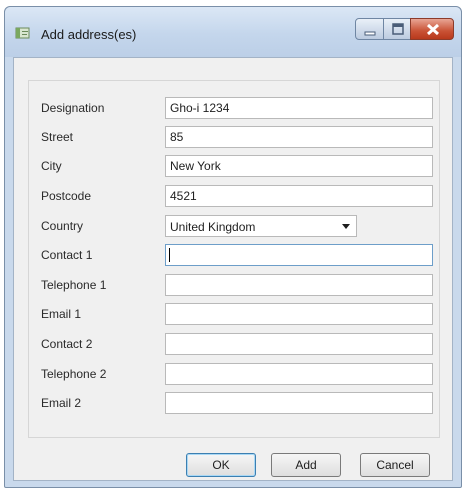  Describe the element at coordinates (299, 344) in the screenshot. I see `contact-2-field` at that location.